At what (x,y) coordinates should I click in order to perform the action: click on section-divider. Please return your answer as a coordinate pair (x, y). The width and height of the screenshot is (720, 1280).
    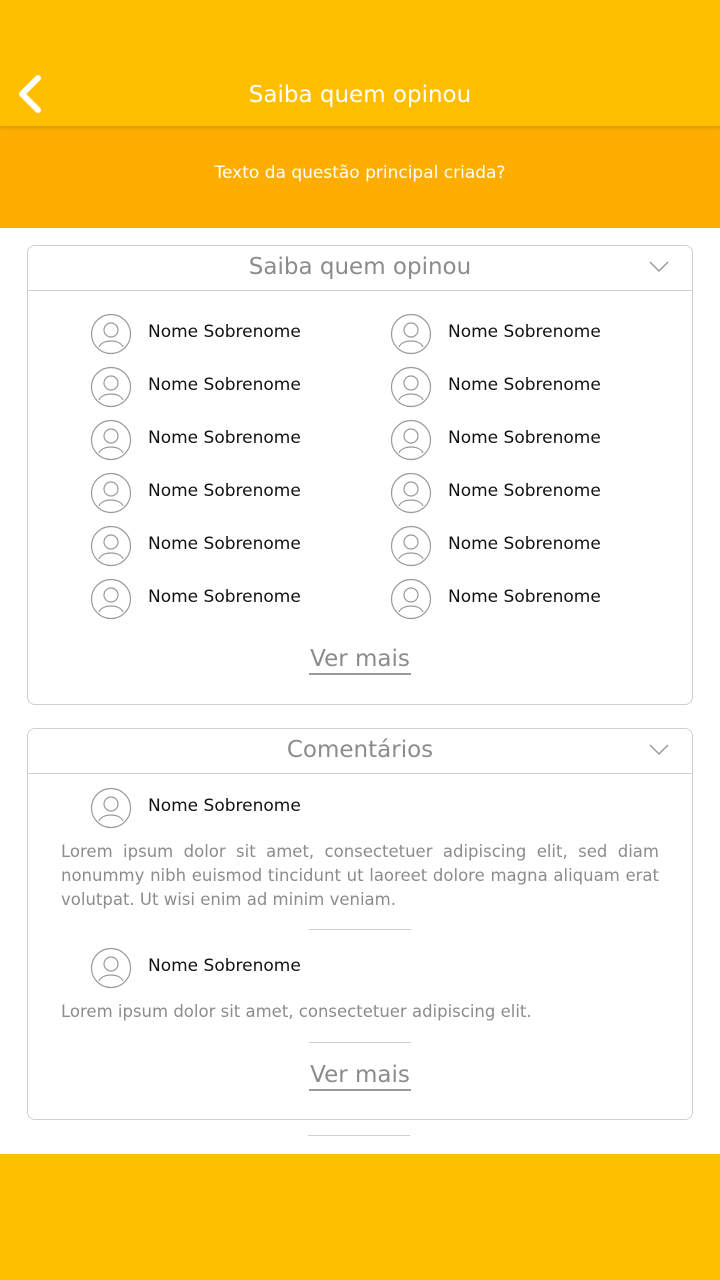
    Looking at the image, I should click on (359, 1135).